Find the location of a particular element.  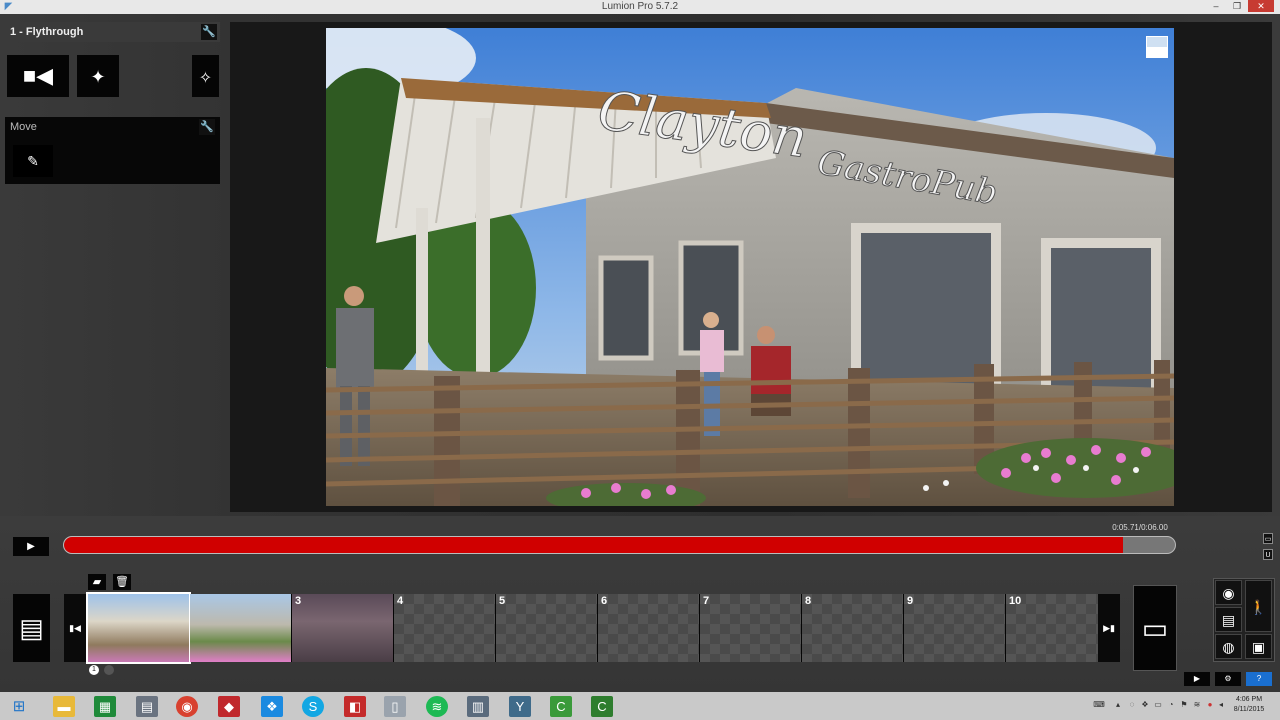

play-button: ▶ is located at coordinates (31, 546).